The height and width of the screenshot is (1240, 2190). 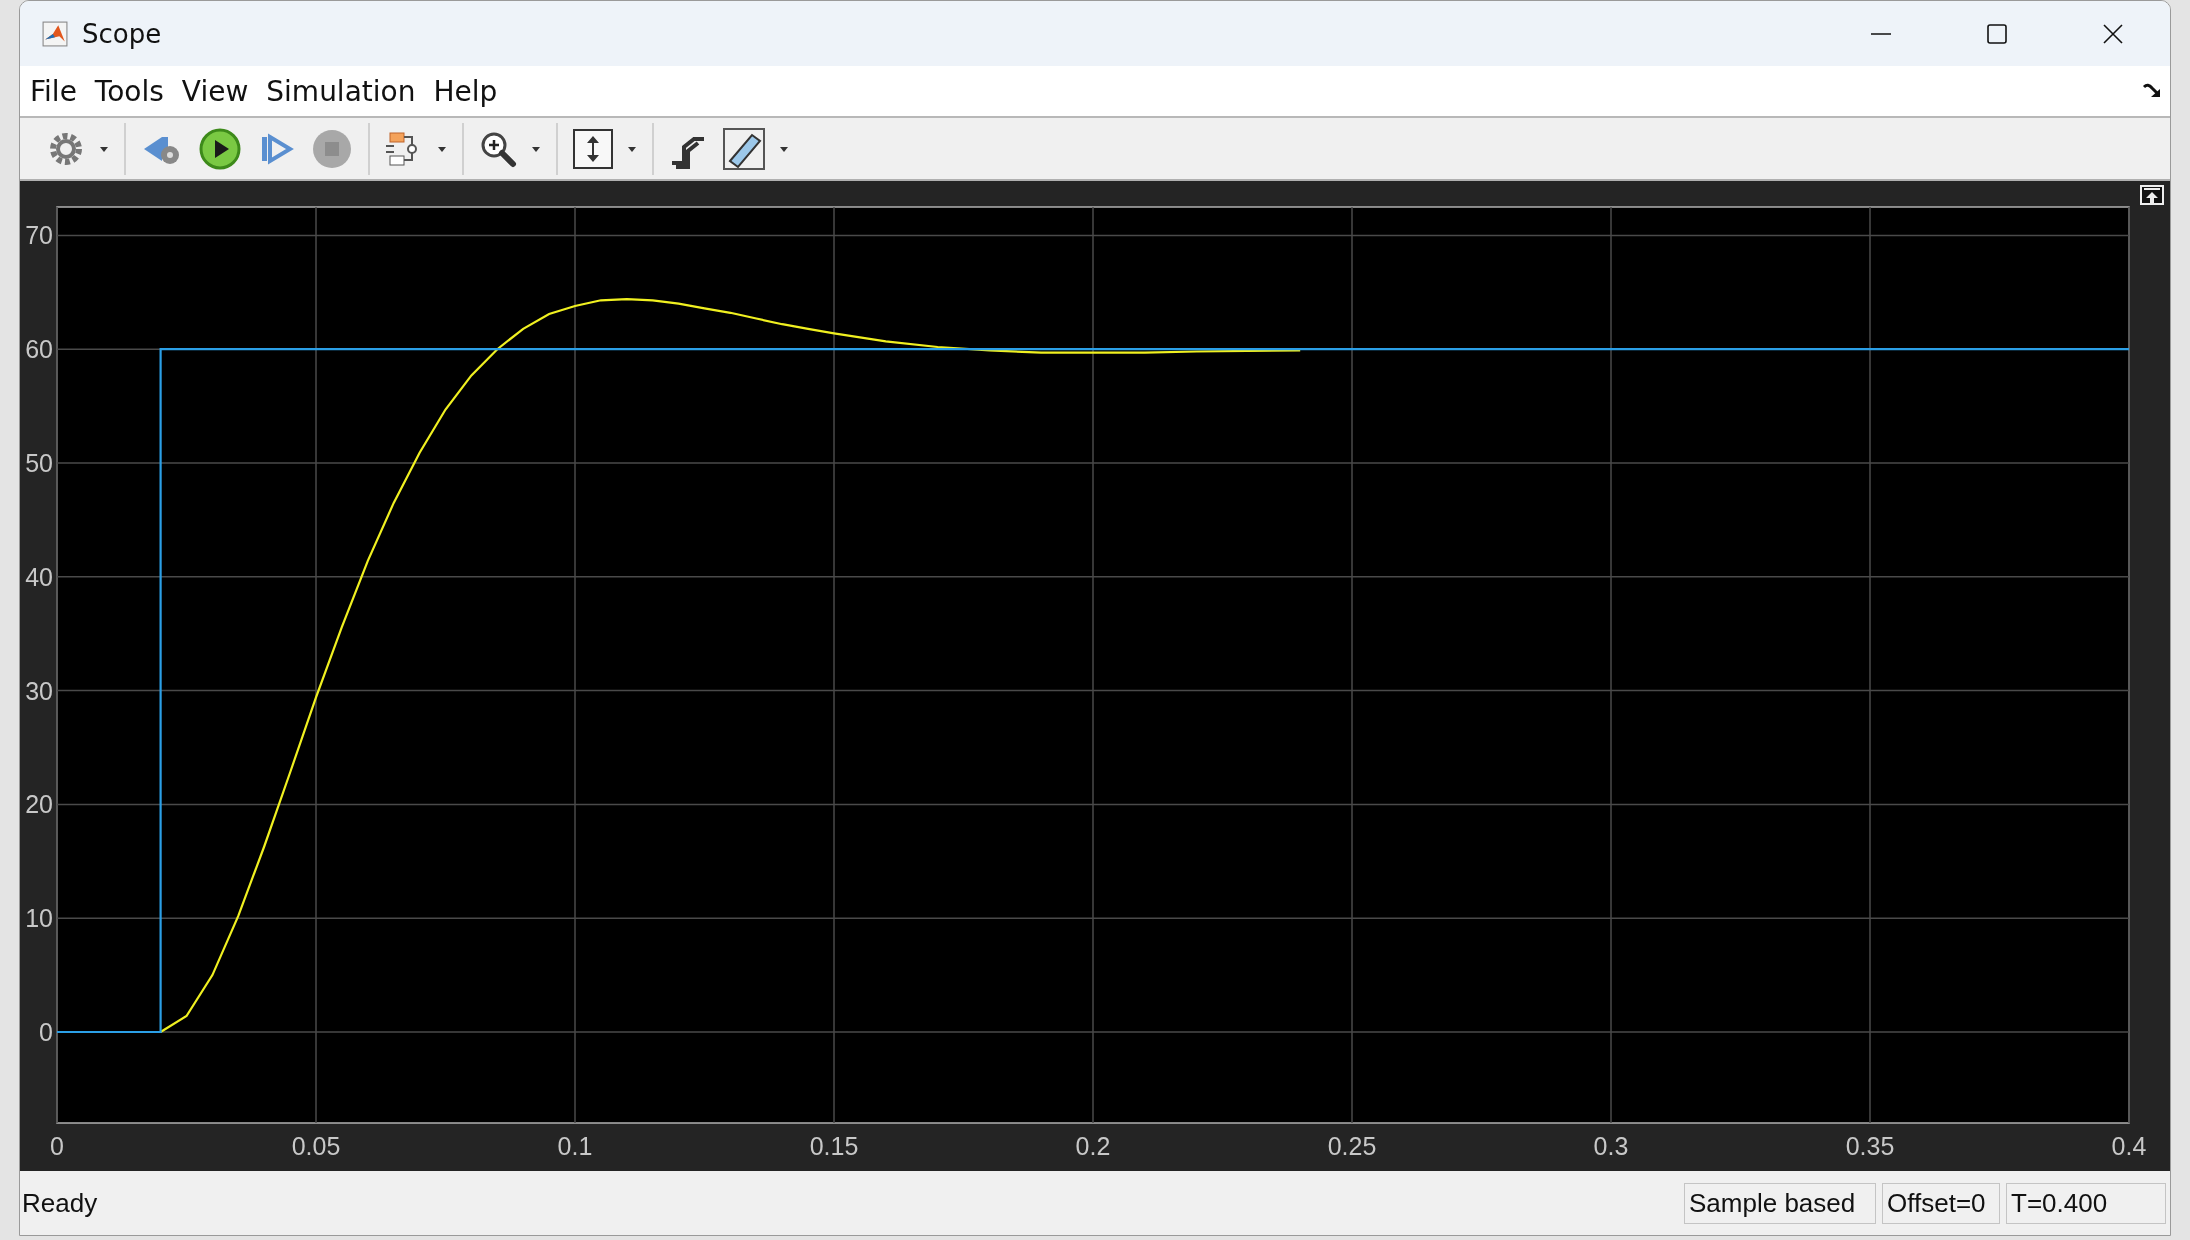 What do you see at coordinates (1997, 33) in the screenshot?
I see `maximize-icon` at bounding box center [1997, 33].